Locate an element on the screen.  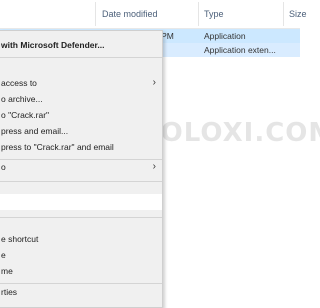
menu-item-delete: e is located at coordinates (81, 255).